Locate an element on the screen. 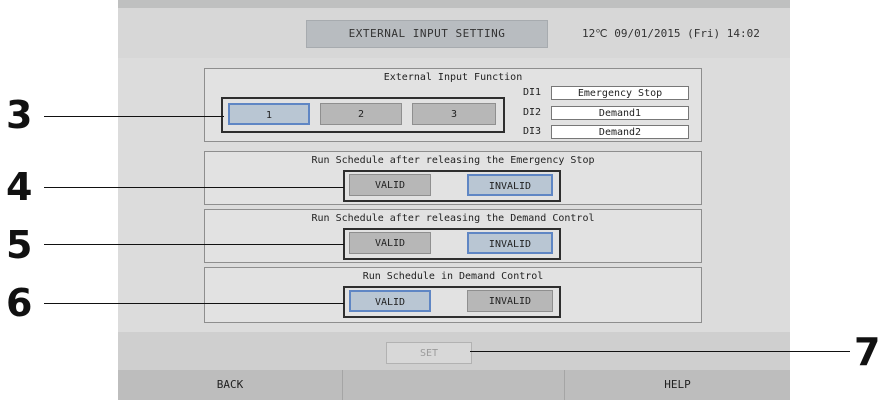  demand-control-invalid-button: INVALID is located at coordinates (510, 301).